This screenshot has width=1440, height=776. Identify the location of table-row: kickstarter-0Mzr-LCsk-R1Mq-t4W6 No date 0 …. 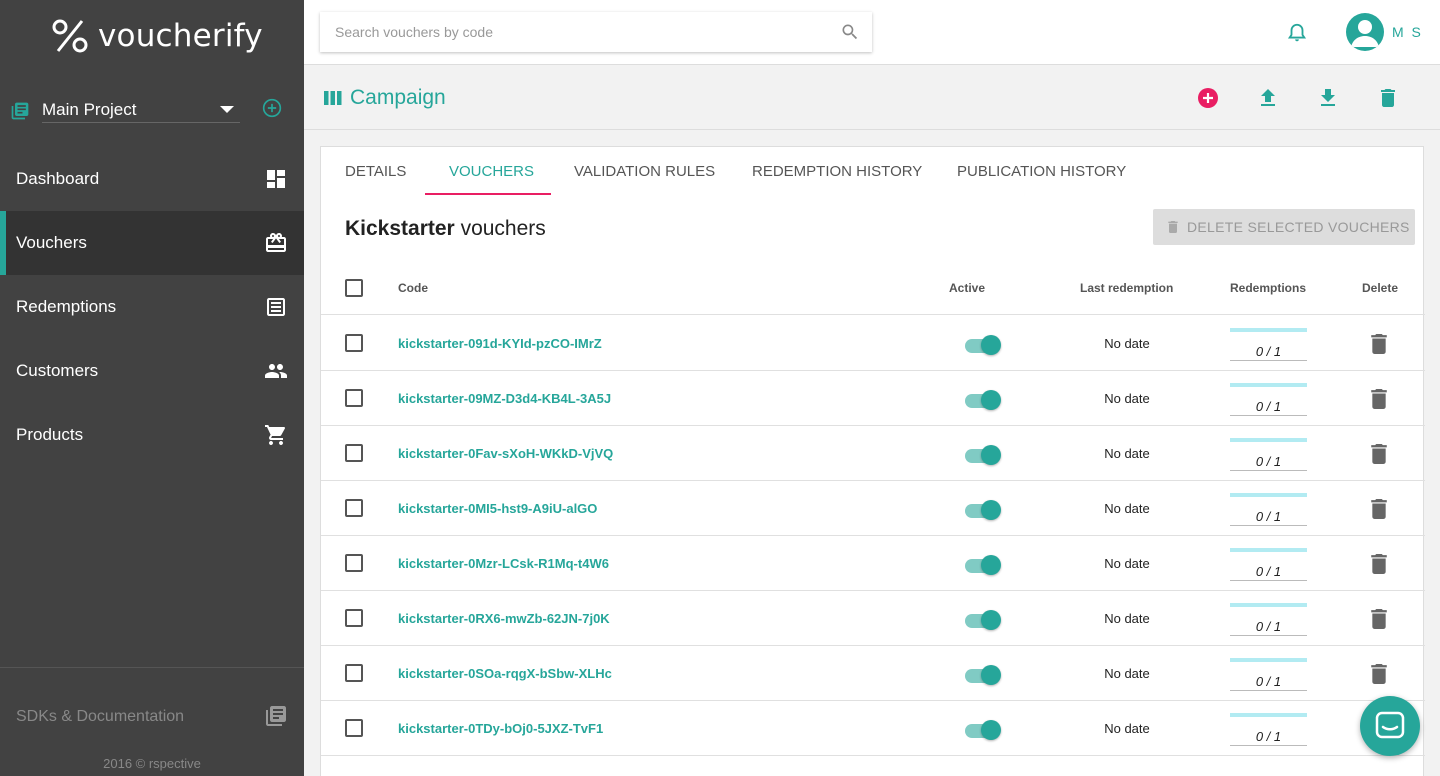
(873, 563).